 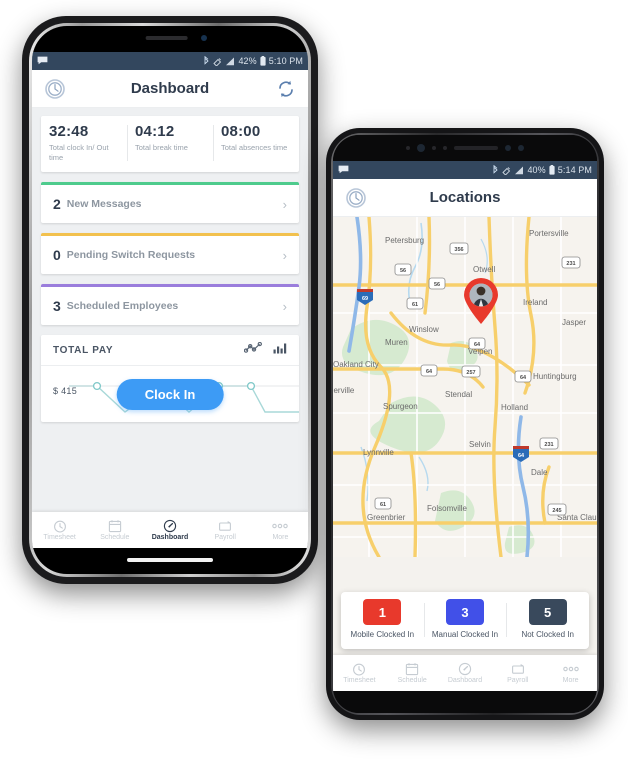 What do you see at coordinates (465, 612) in the screenshot?
I see `status-badge: 3` at bounding box center [465, 612].